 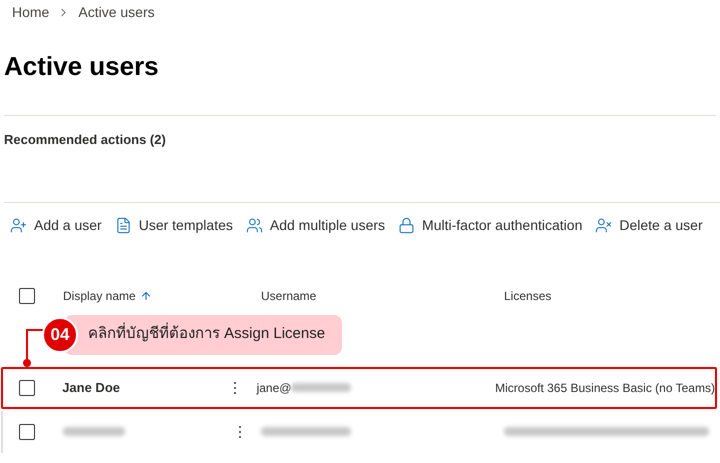 I want to click on person-x-icon, so click(x=603, y=225).